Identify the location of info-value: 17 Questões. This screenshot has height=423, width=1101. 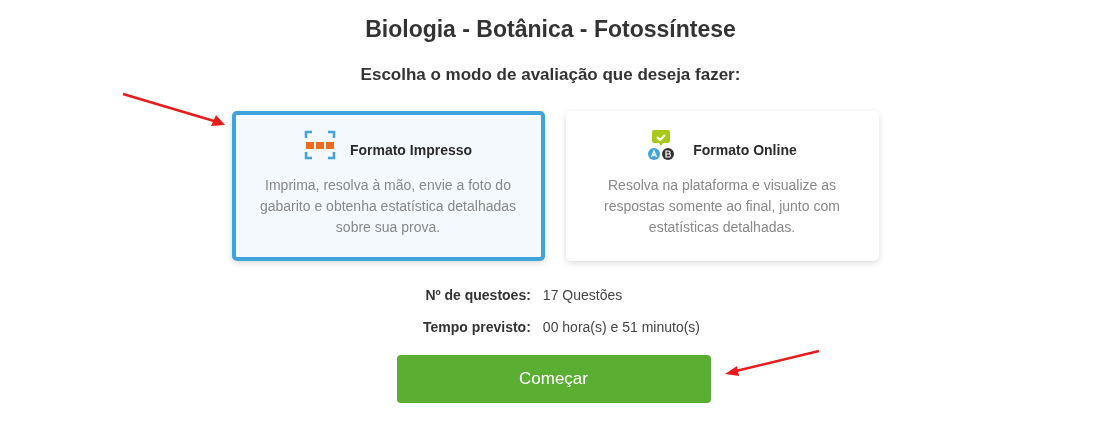
(583, 295).